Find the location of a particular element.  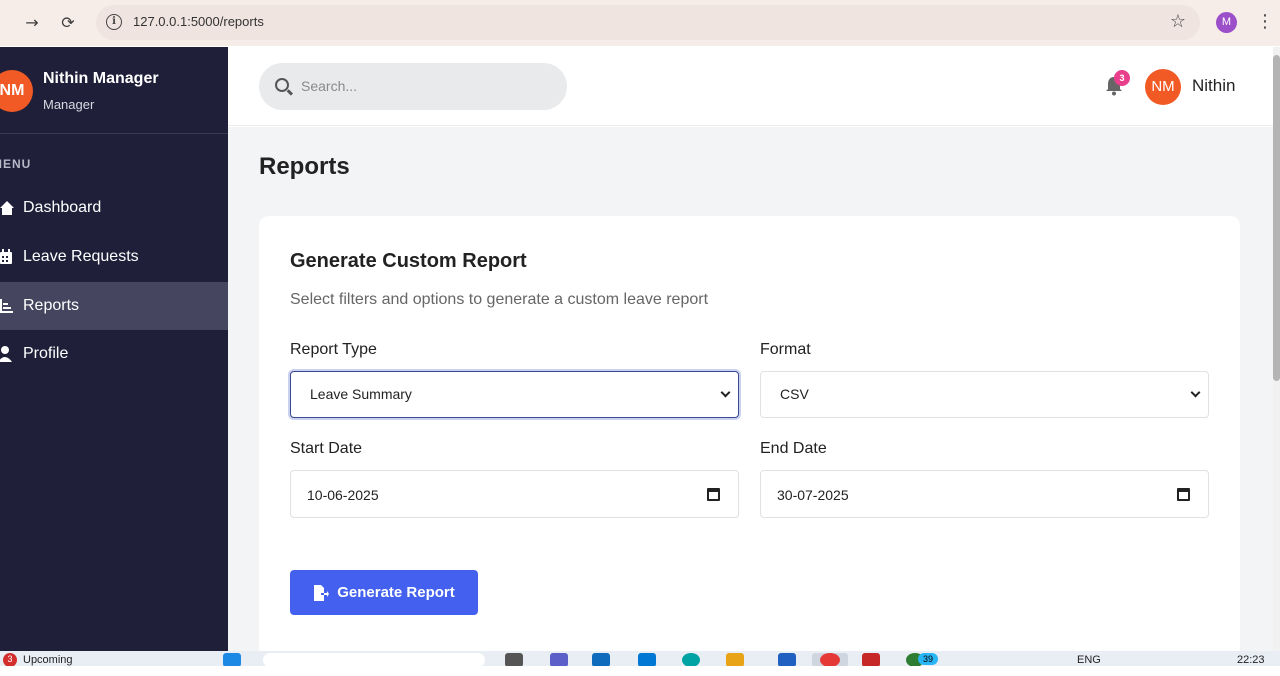

sidebar-divider is located at coordinates (114, 133).